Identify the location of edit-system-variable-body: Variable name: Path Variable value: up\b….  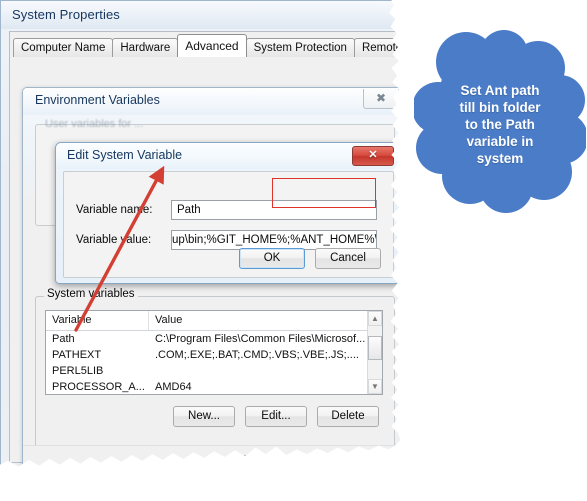
(228, 224).